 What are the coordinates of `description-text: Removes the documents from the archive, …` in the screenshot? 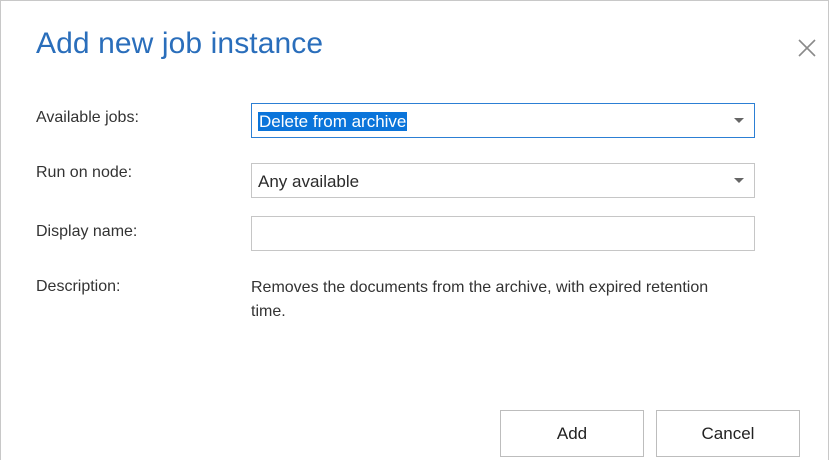 It's located at (480, 299).